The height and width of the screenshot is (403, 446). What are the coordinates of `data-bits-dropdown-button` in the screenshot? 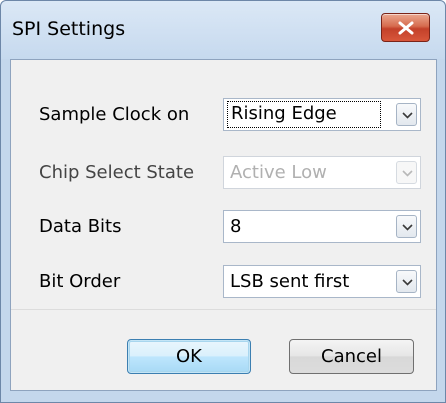 It's located at (406, 226).